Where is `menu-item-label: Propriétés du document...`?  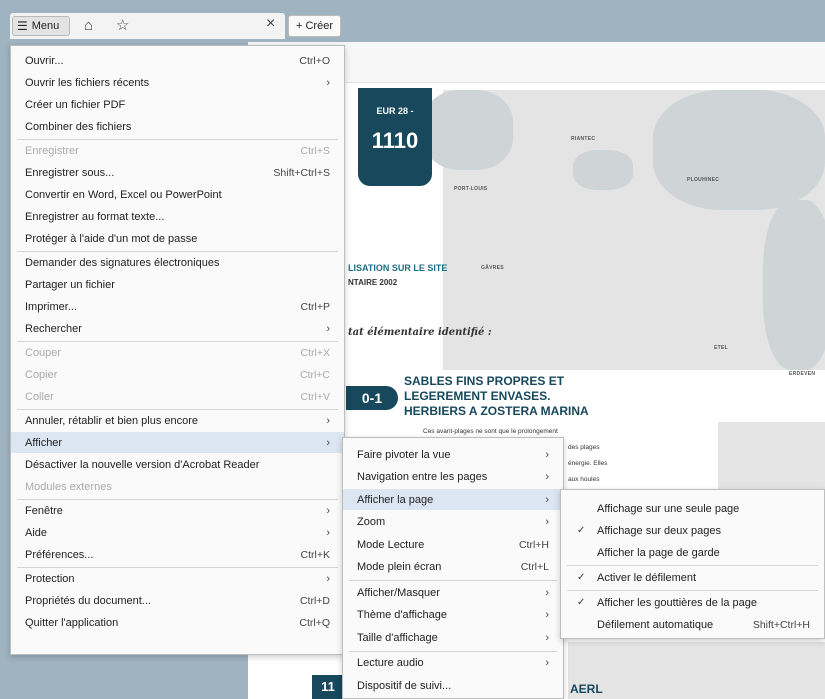
menu-item-label: Propriétés du document... is located at coordinates (88, 600).